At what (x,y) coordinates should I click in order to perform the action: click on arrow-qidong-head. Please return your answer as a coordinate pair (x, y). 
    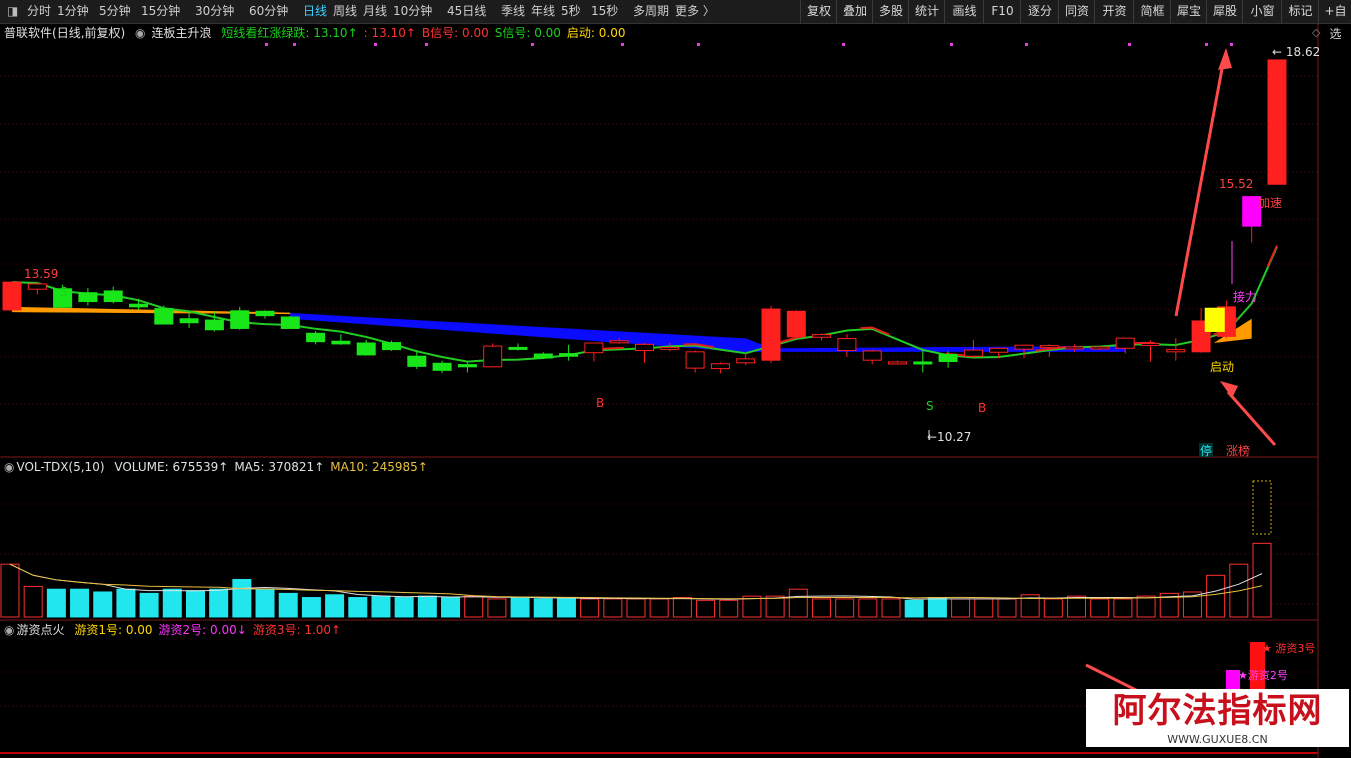
    Looking at the image, I should click on (1229, 389).